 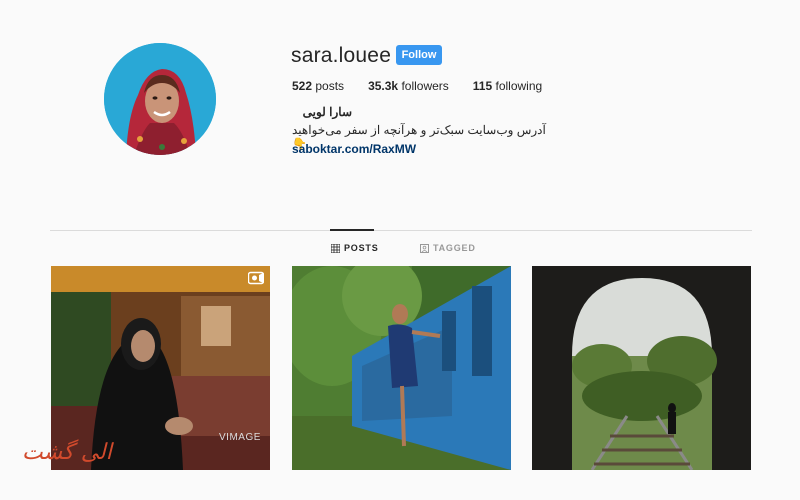 I want to click on profile-stats: 522 posts 35.3k followers 115 following, so click(x=429, y=86).